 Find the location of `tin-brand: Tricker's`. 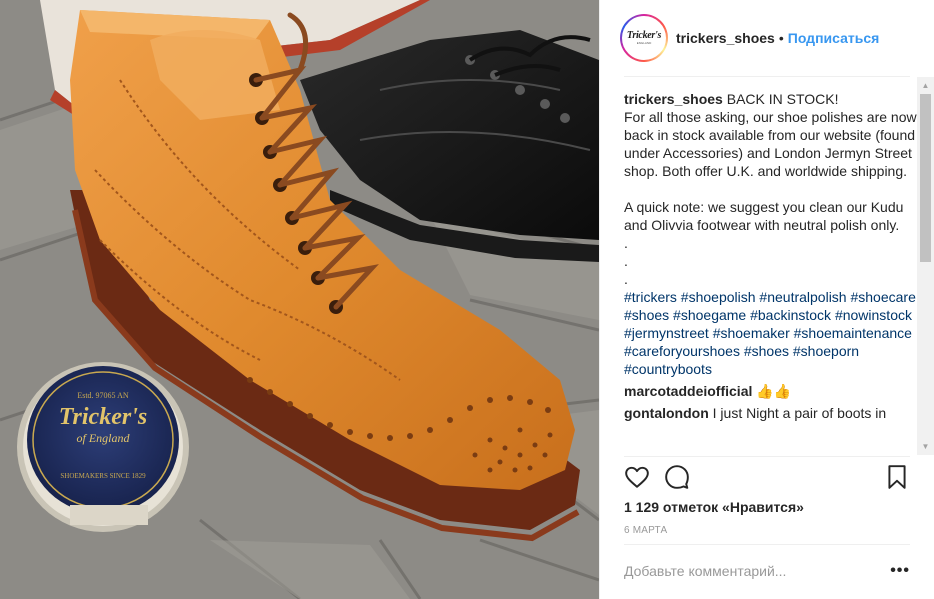

tin-brand: Tricker's is located at coordinates (103, 417).